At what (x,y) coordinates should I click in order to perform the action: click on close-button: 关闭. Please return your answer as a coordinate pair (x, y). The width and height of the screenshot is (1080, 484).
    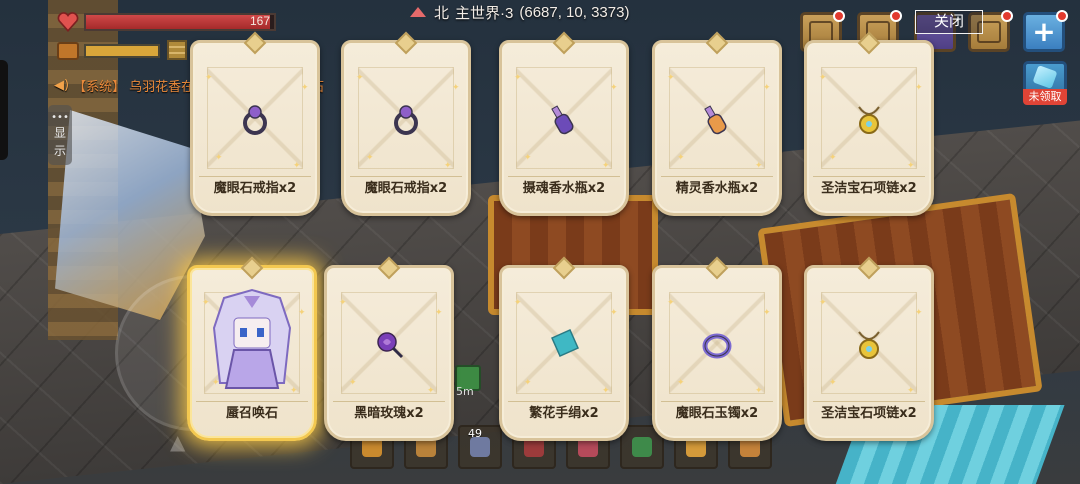
    Looking at the image, I should click on (949, 22).